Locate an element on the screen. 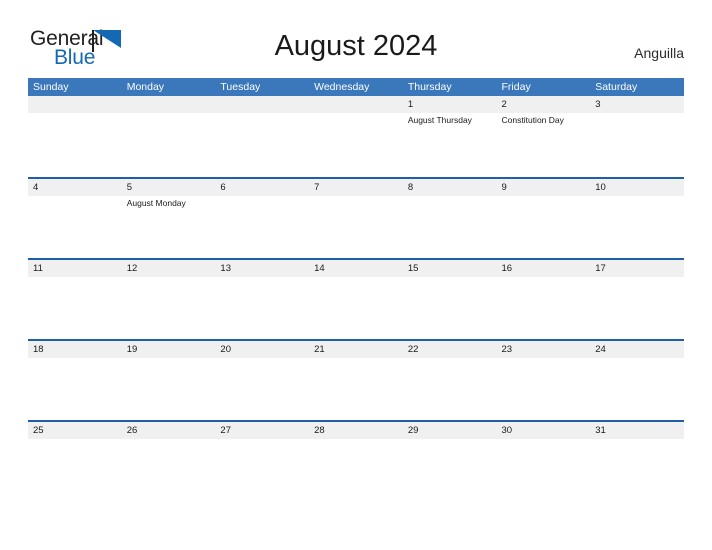  day-cell-date: 2 is located at coordinates (544, 104).